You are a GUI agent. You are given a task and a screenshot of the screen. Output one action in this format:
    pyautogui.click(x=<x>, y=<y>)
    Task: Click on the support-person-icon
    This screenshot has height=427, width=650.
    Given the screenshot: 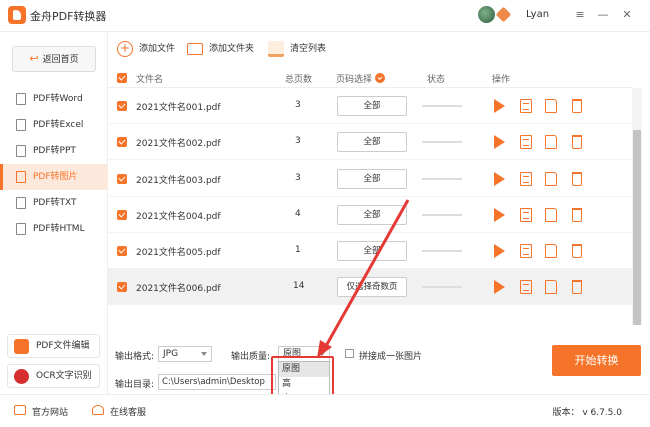 What is the action you would take?
    pyautogui.click(x=98, y=410)
    